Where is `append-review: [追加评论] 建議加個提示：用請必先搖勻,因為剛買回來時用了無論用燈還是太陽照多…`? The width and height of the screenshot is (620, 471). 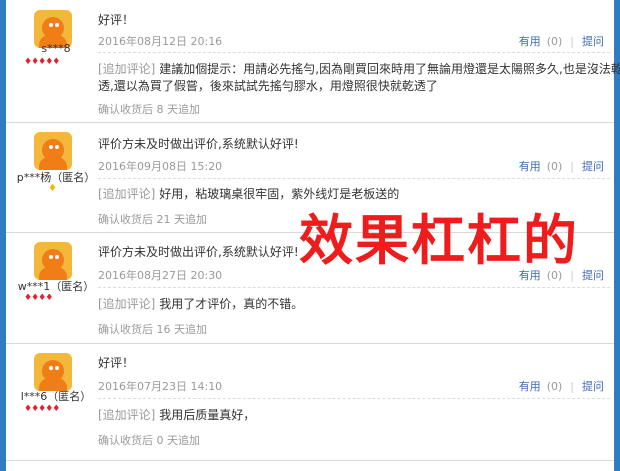 append-review: [追加评论] 建議加個提示：用請必先搖勻,因為剛買回來時用了無論用燈還是太陽照多… is located at coordinates (359, 69).